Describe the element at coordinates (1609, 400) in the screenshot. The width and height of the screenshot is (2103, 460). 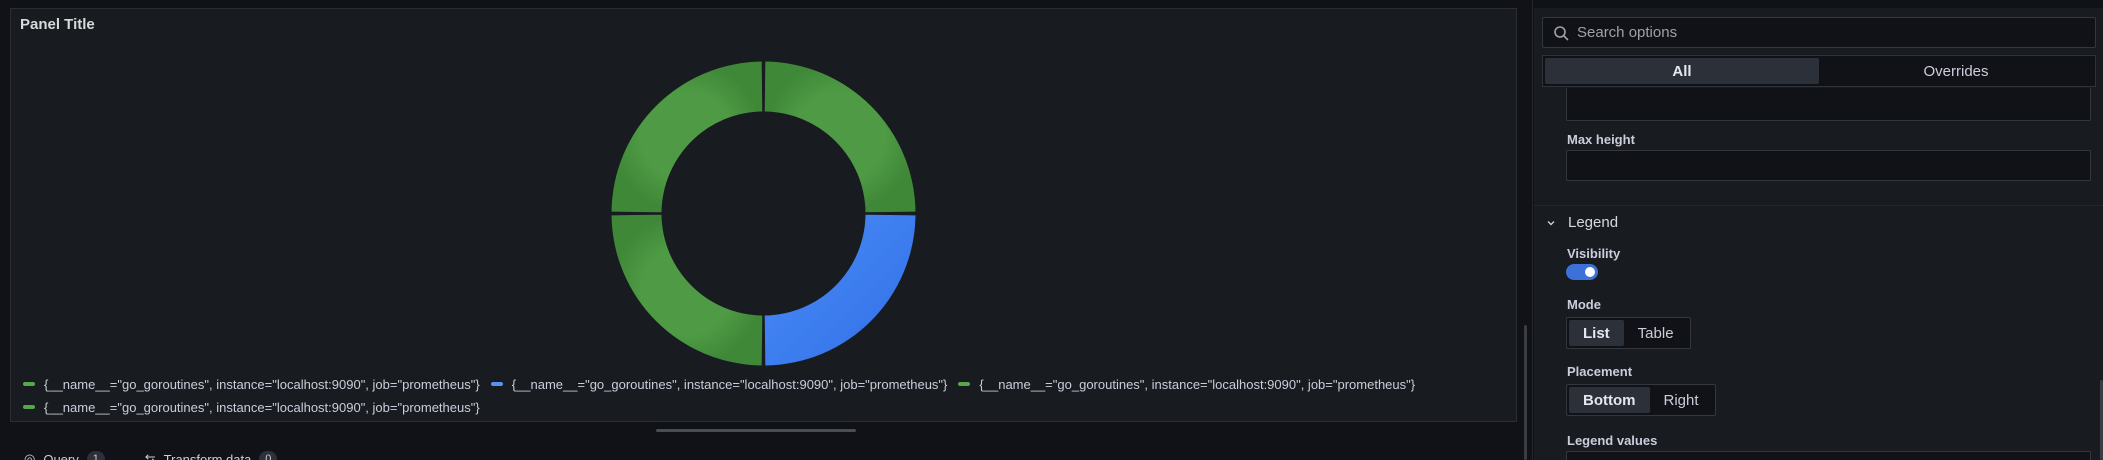
I see `placement-option-bottom: Bottom` at that location.